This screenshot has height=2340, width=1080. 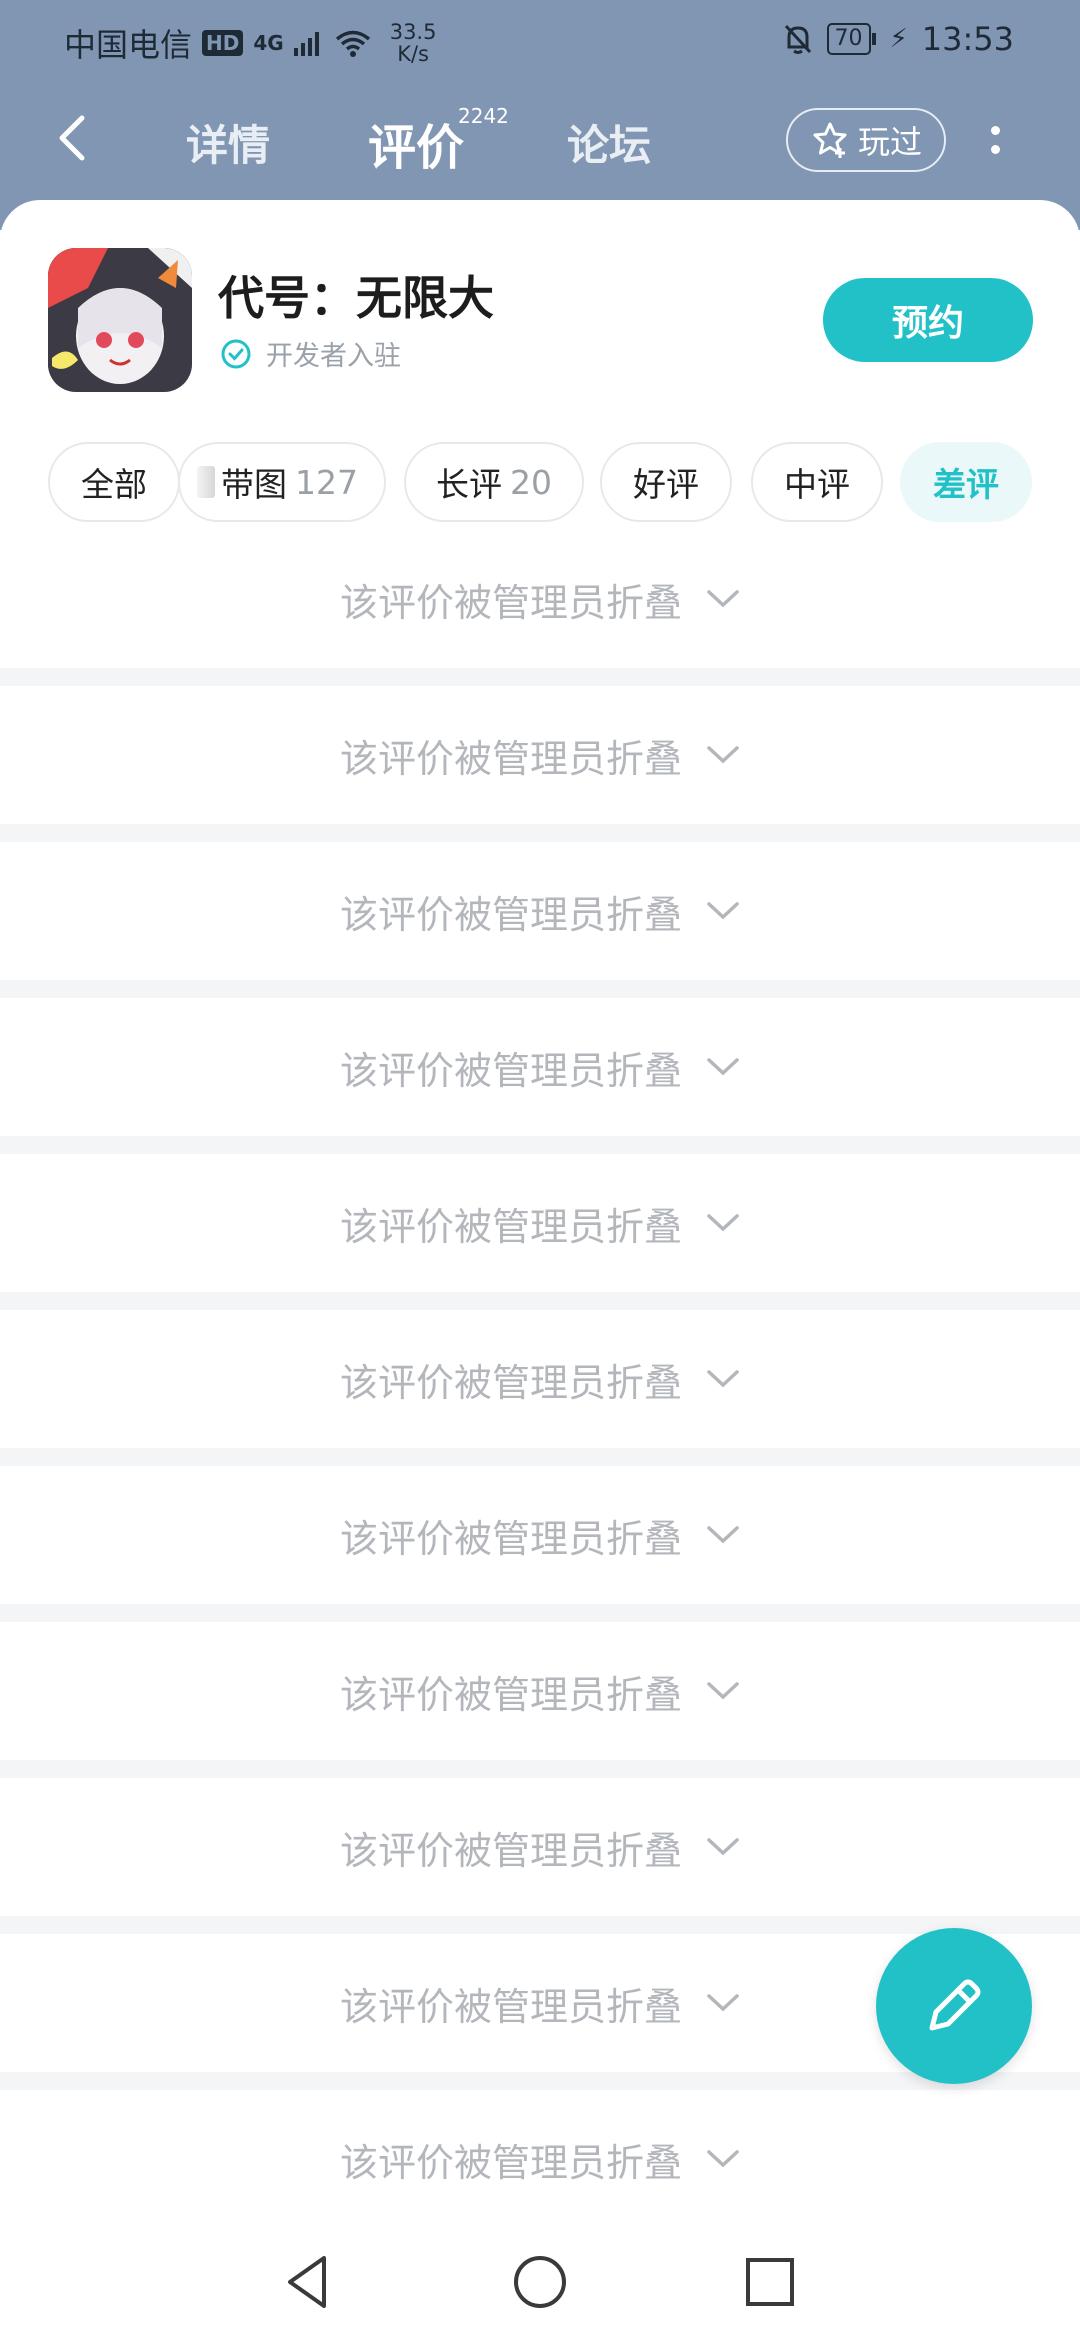 I want to click on system-navigation-bar, so click(x=540, y=2280).